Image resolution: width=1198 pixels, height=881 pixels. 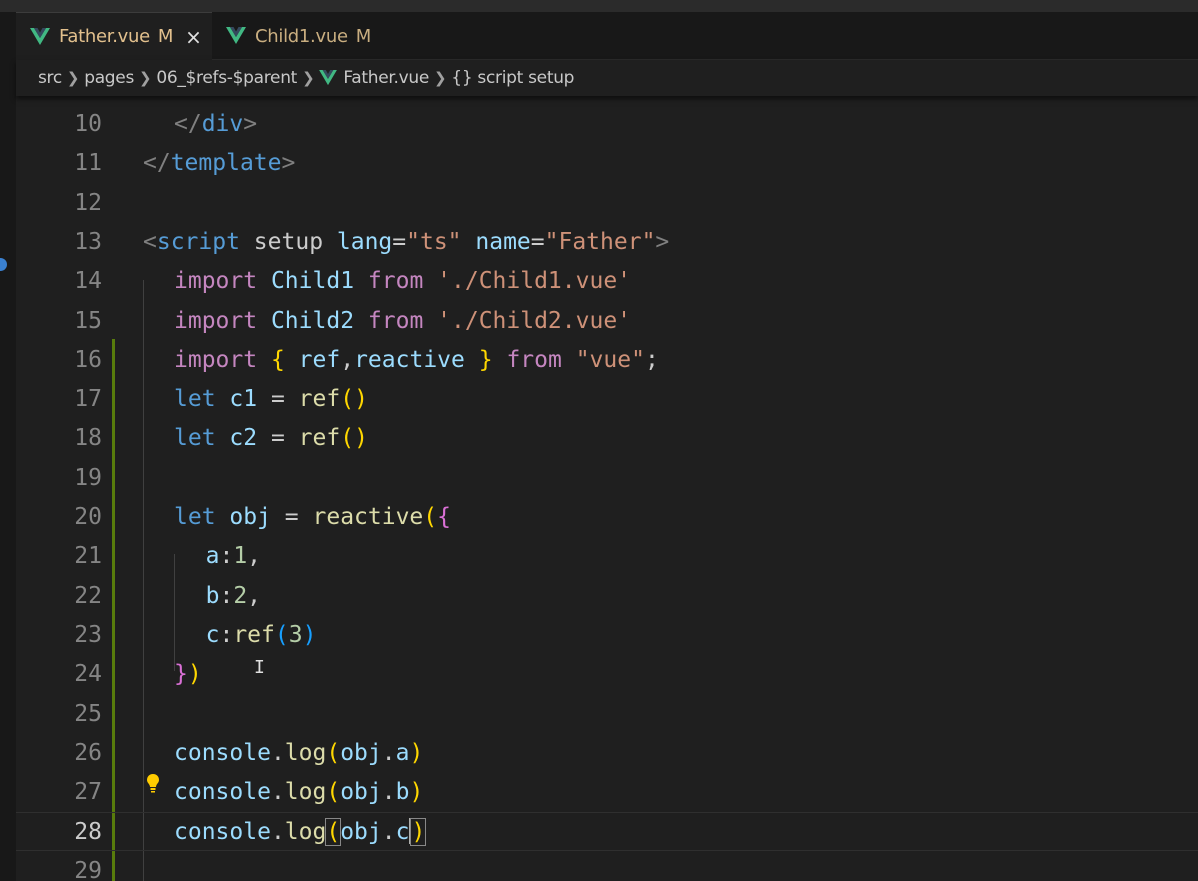 I want to click on code-line: 27 console.log(obj.b), so click(x=607, y=792).